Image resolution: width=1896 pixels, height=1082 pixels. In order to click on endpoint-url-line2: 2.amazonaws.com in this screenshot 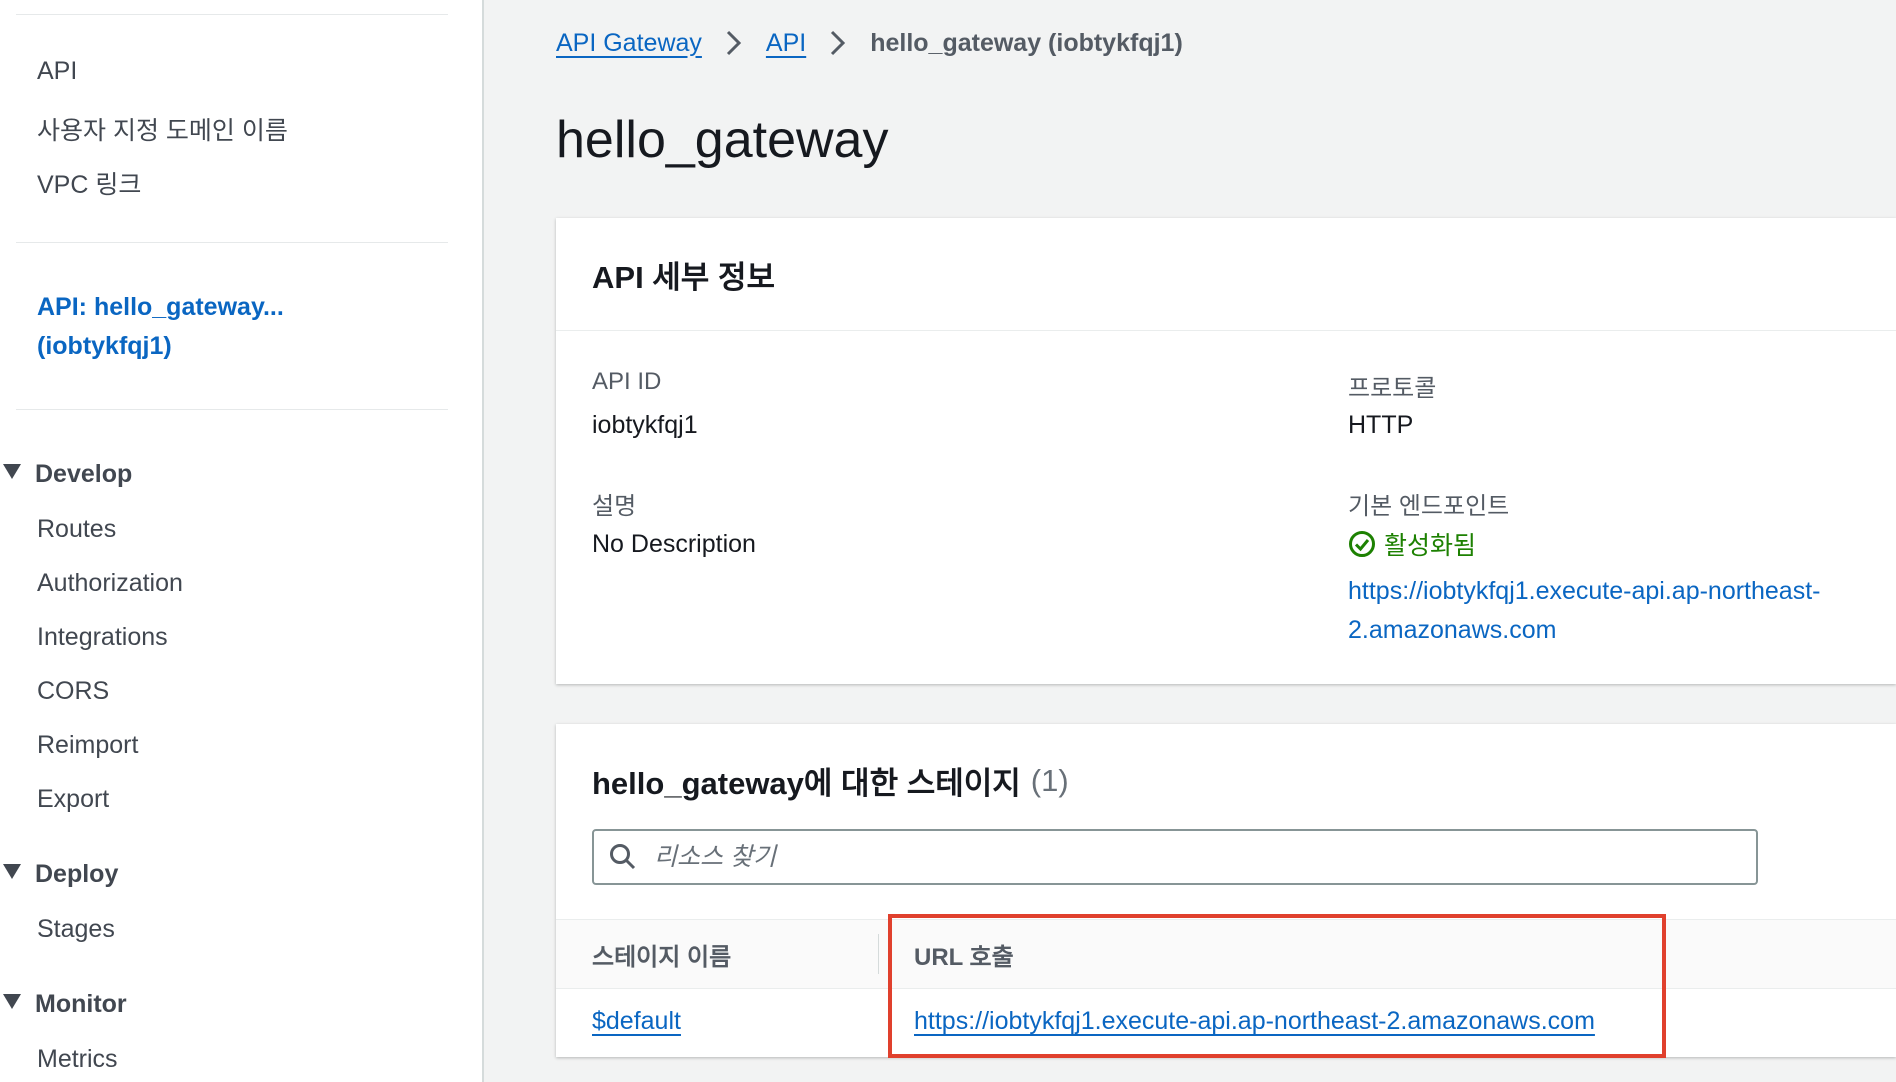, I will do `click(1452, 630)`.